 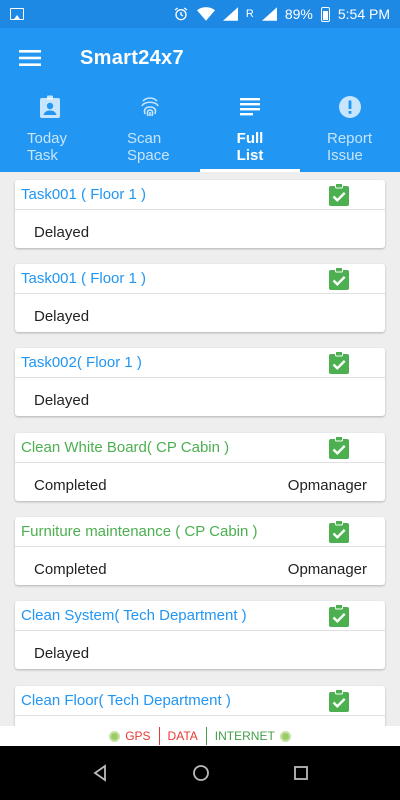 What do you see at coordinates (350, 147) in the screenshot?
I see `tab-label: Report Issue` at bounding box center [350, 147].